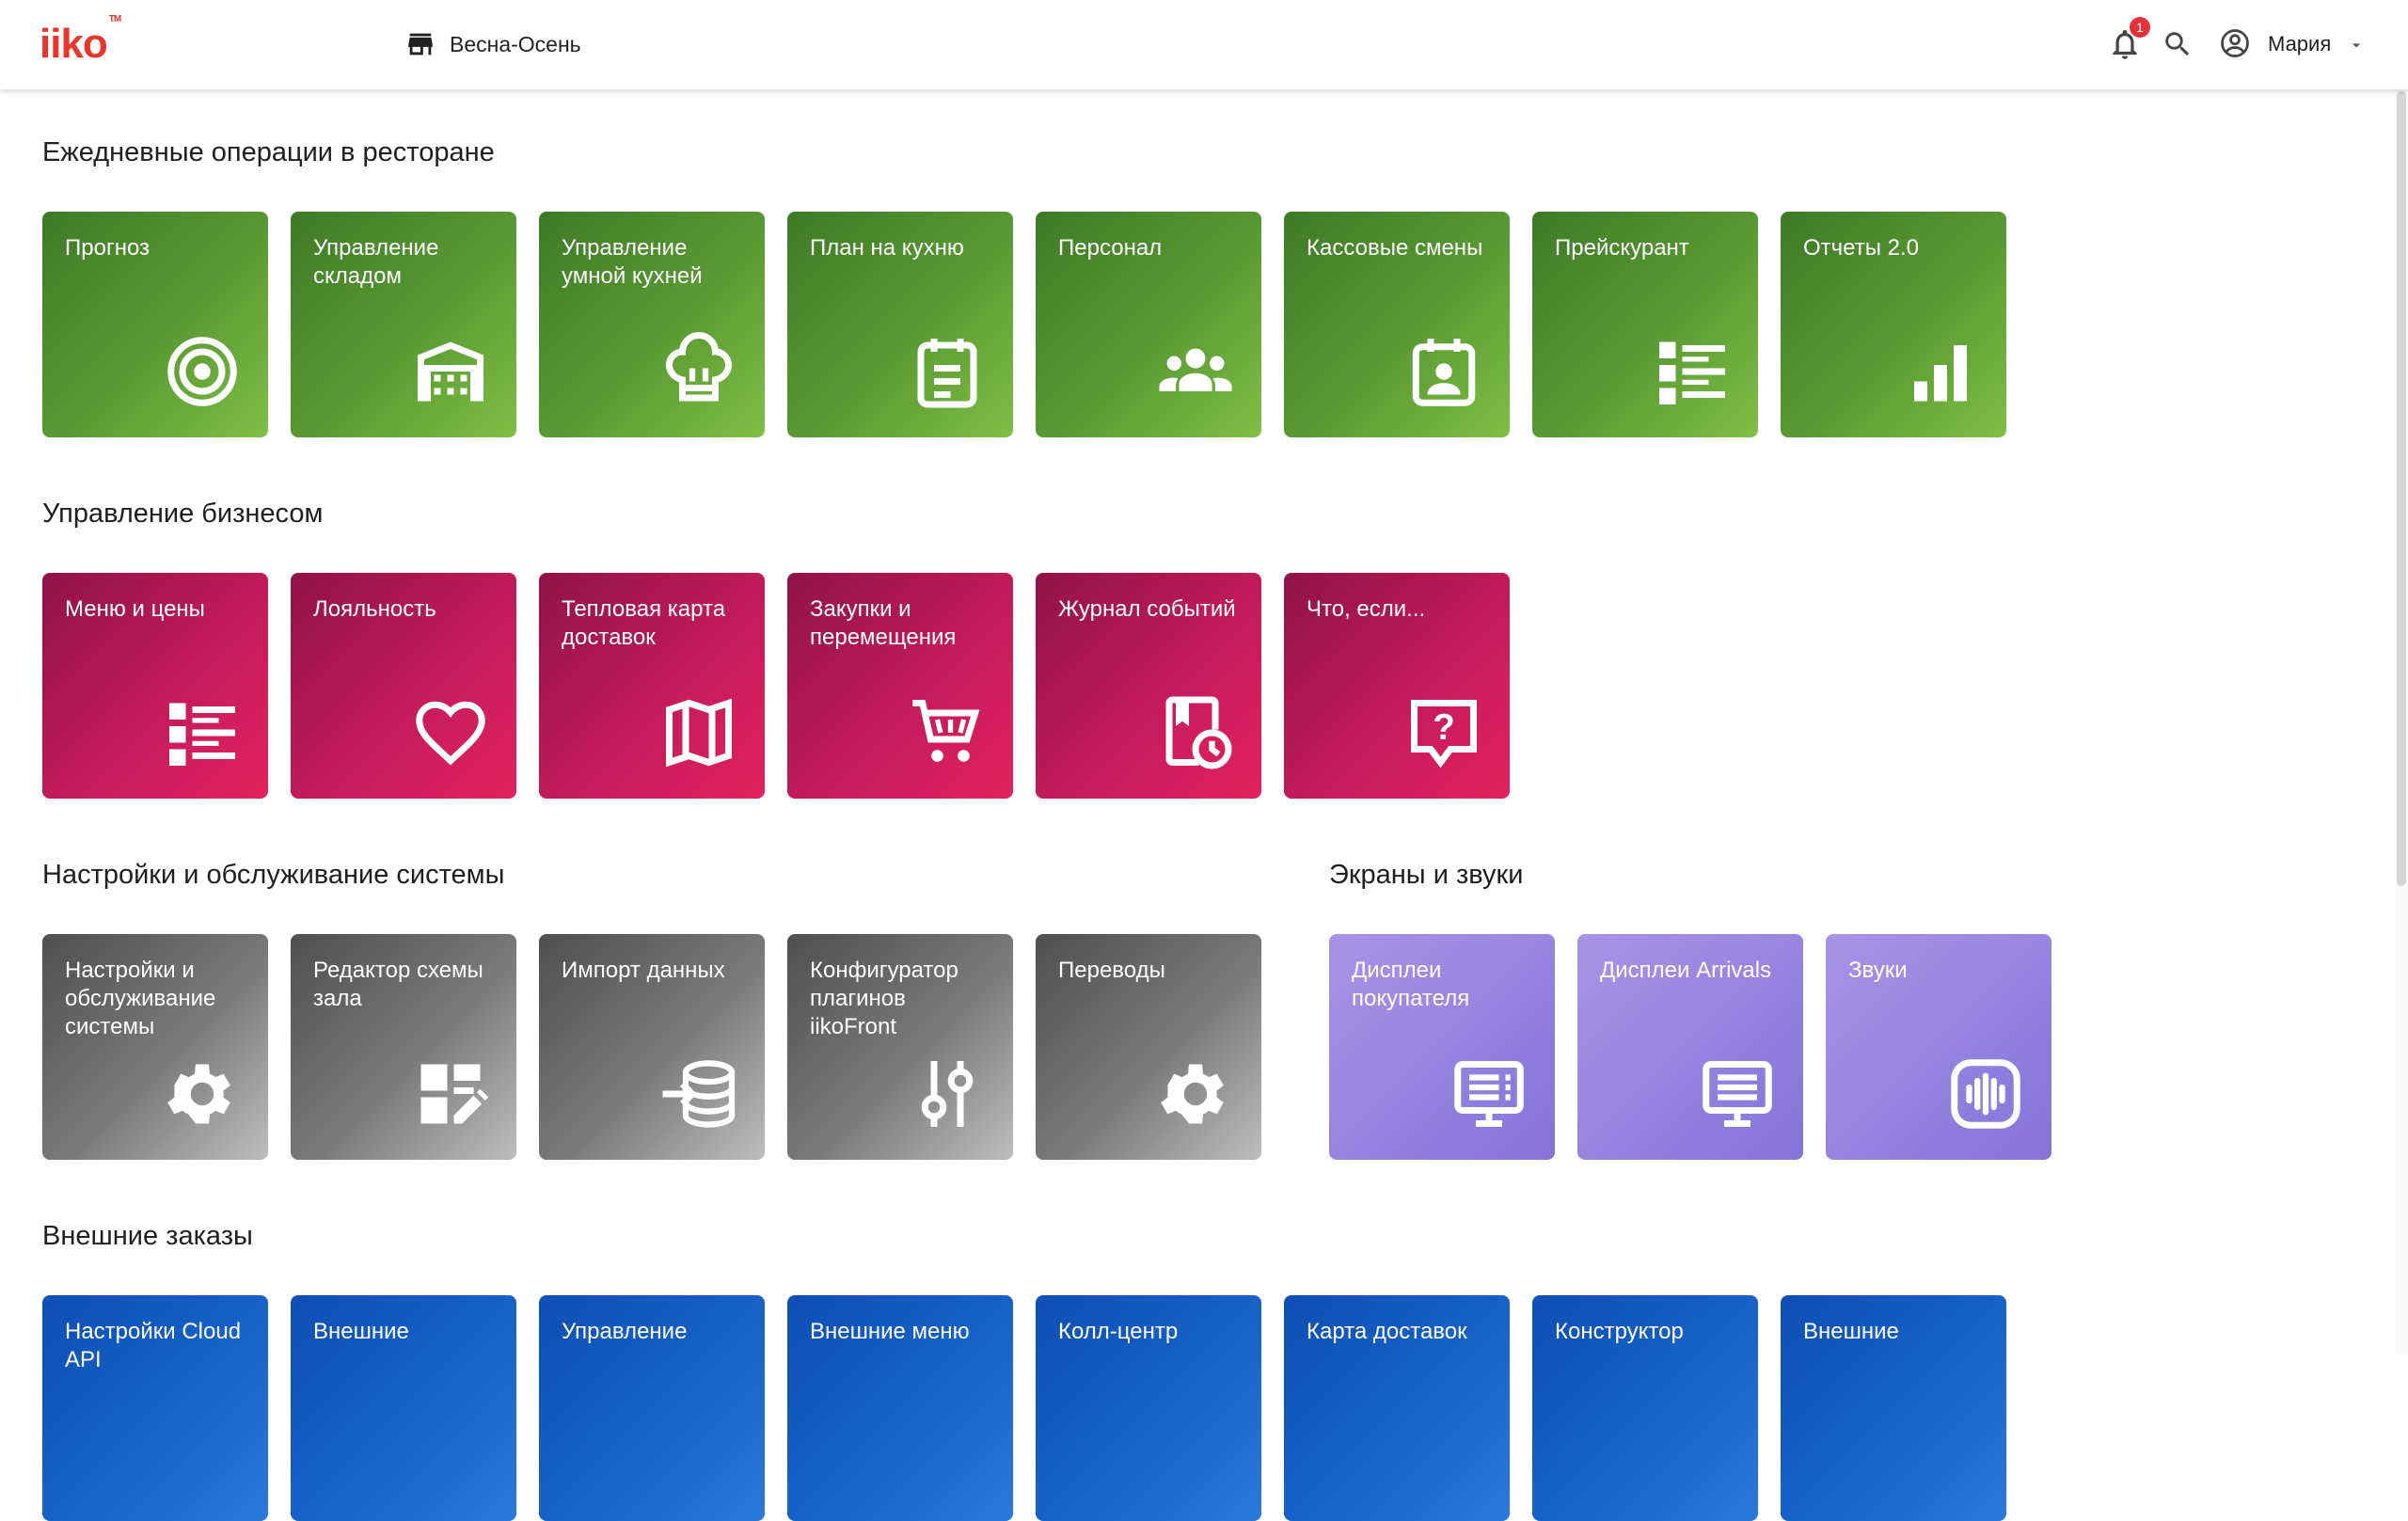 The image size is (2408, 1521). What do you see at coordinates (403, 1047) in the screenshot?
I see `tile-hall-editor: Редактор схемы зала` at bounding box center [403, 1047].